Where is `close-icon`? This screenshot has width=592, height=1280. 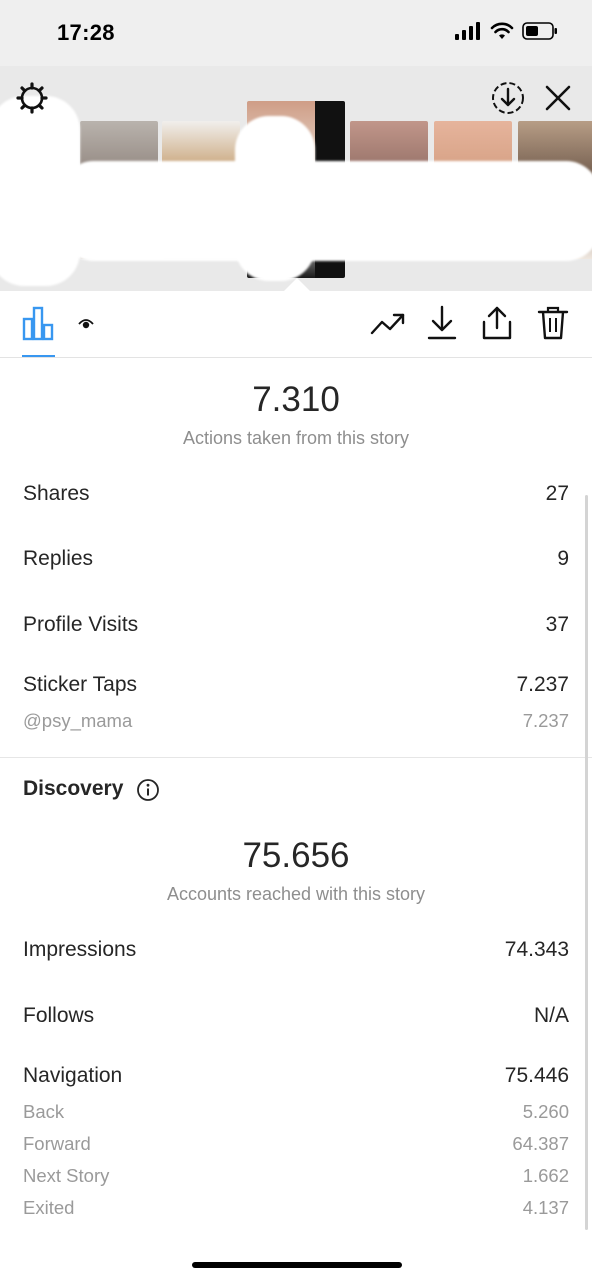 close-icon is located at coordinates (558, 98).